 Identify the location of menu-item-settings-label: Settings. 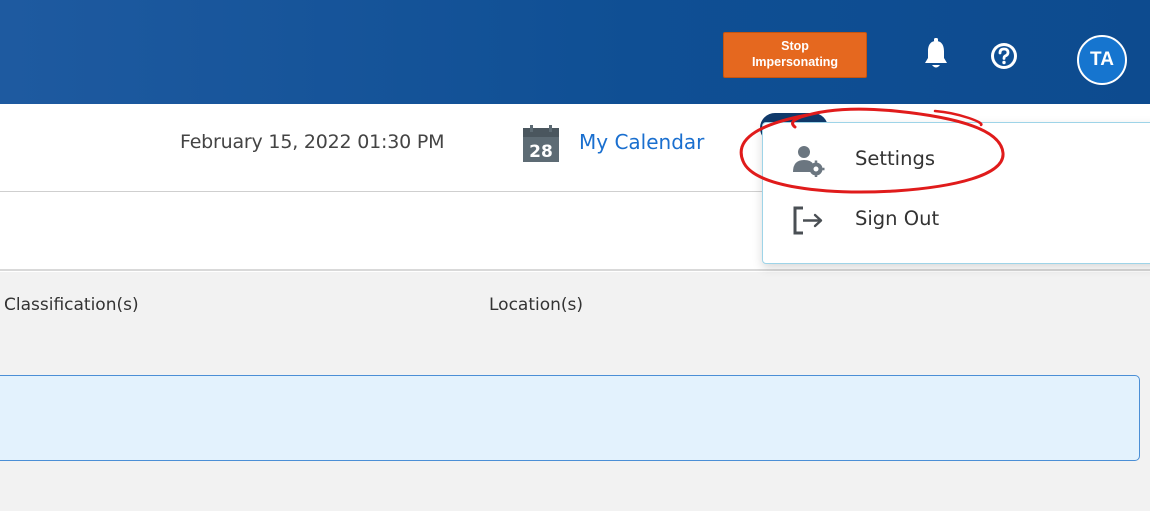
(895, 158).